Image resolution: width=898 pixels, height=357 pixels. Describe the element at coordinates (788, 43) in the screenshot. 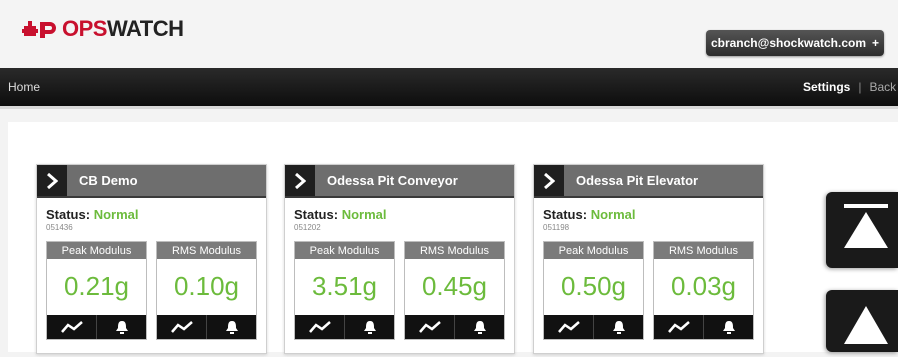

I see `user-email: cbranch@shockwatch.com` at that location.